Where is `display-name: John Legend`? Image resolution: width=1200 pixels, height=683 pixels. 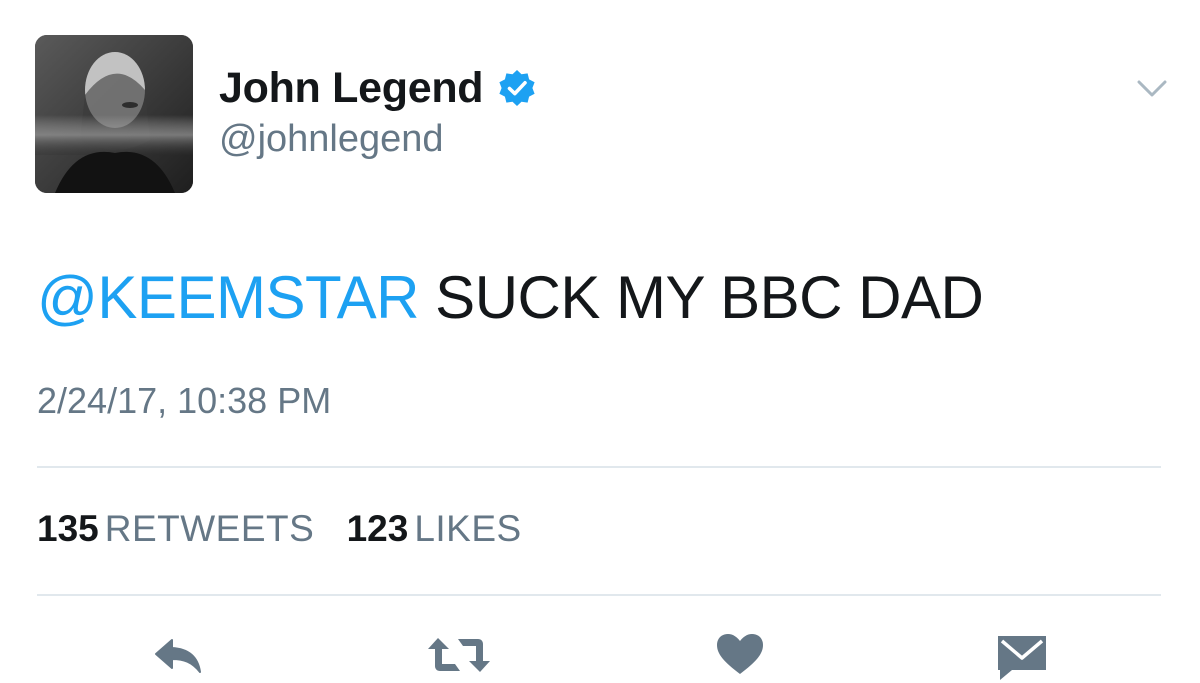
display-name: John Legend is located at coordinates (351, 88).